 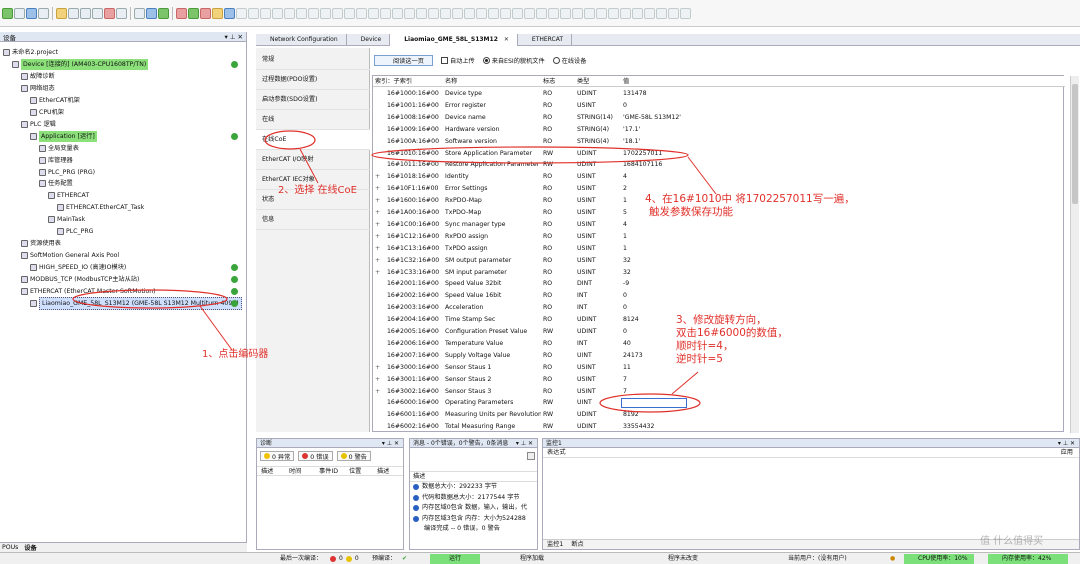 What do you see at coordinates (67, 172) in the screenshot?
I see `device-tree-item: PLC_PRG (PRG)` at bounding box center [67, 172].